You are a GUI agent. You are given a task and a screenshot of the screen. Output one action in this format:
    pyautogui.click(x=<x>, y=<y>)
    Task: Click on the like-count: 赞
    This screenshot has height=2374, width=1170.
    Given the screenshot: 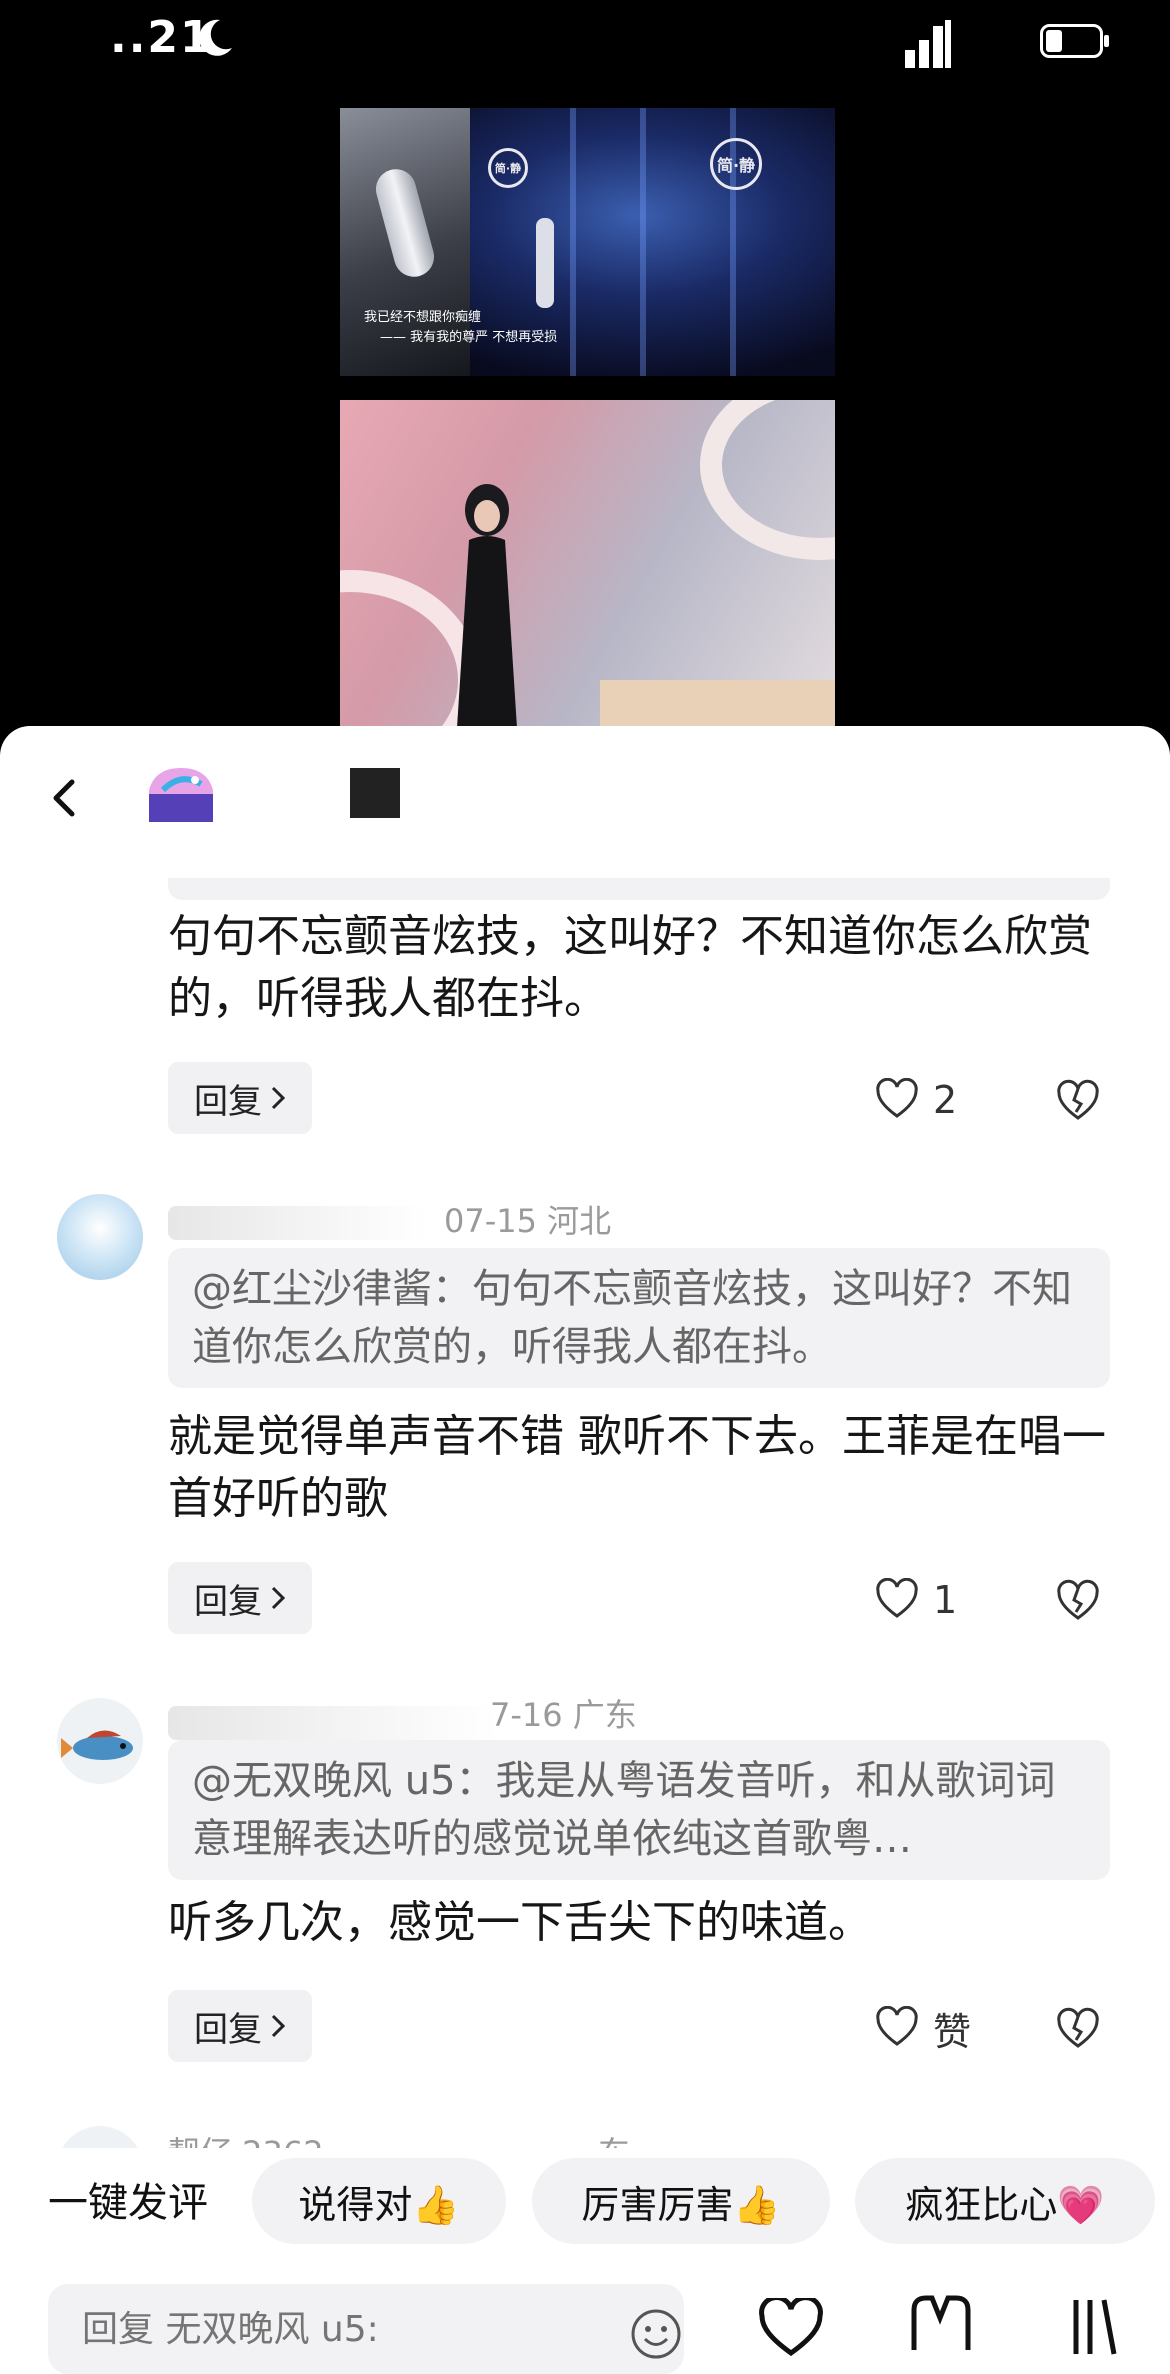 What is the action you would take?
    pyautogui.click(x=952, y=2031)
    